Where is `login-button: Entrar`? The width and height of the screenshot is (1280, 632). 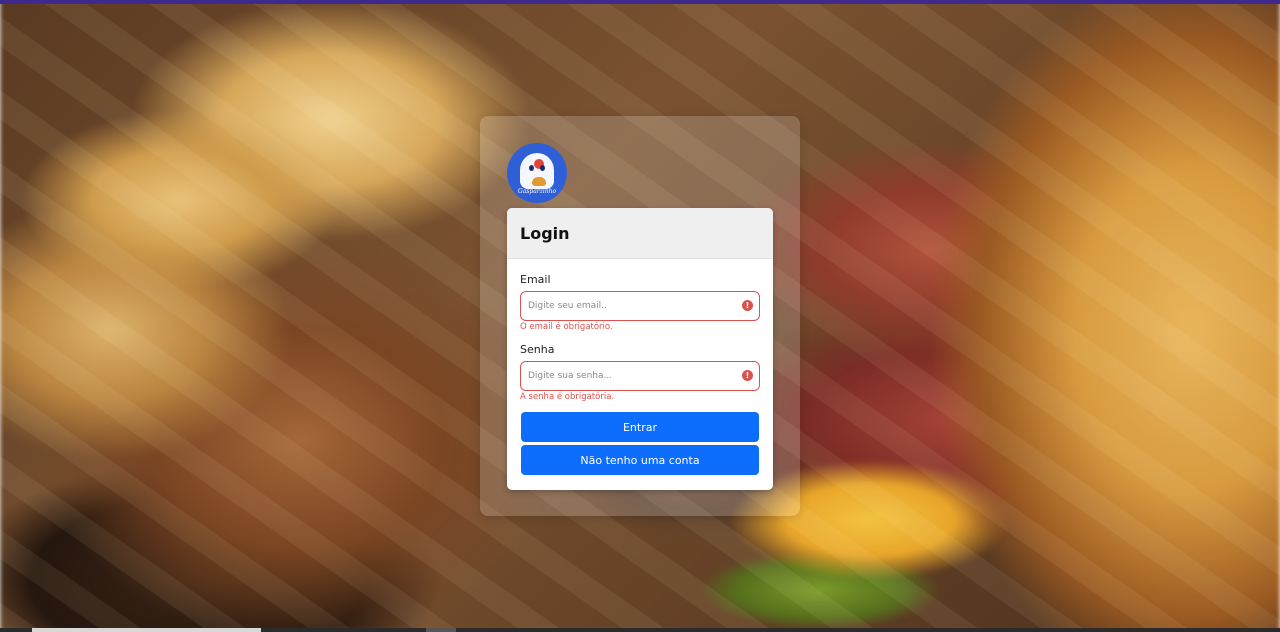
login-button: Entrar is located at coordinates (640, 427).